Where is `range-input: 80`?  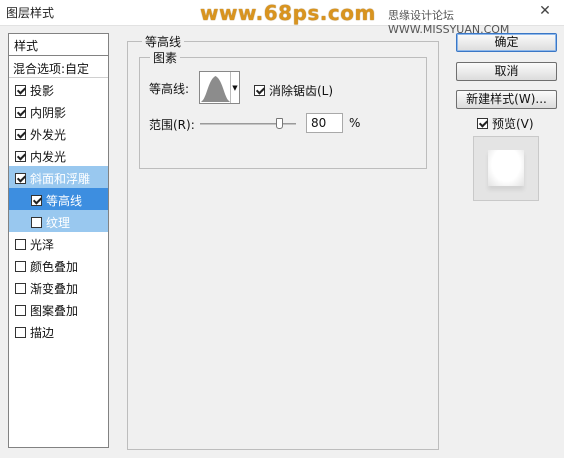 range-input: 80 is located at coordinates (324, 123).